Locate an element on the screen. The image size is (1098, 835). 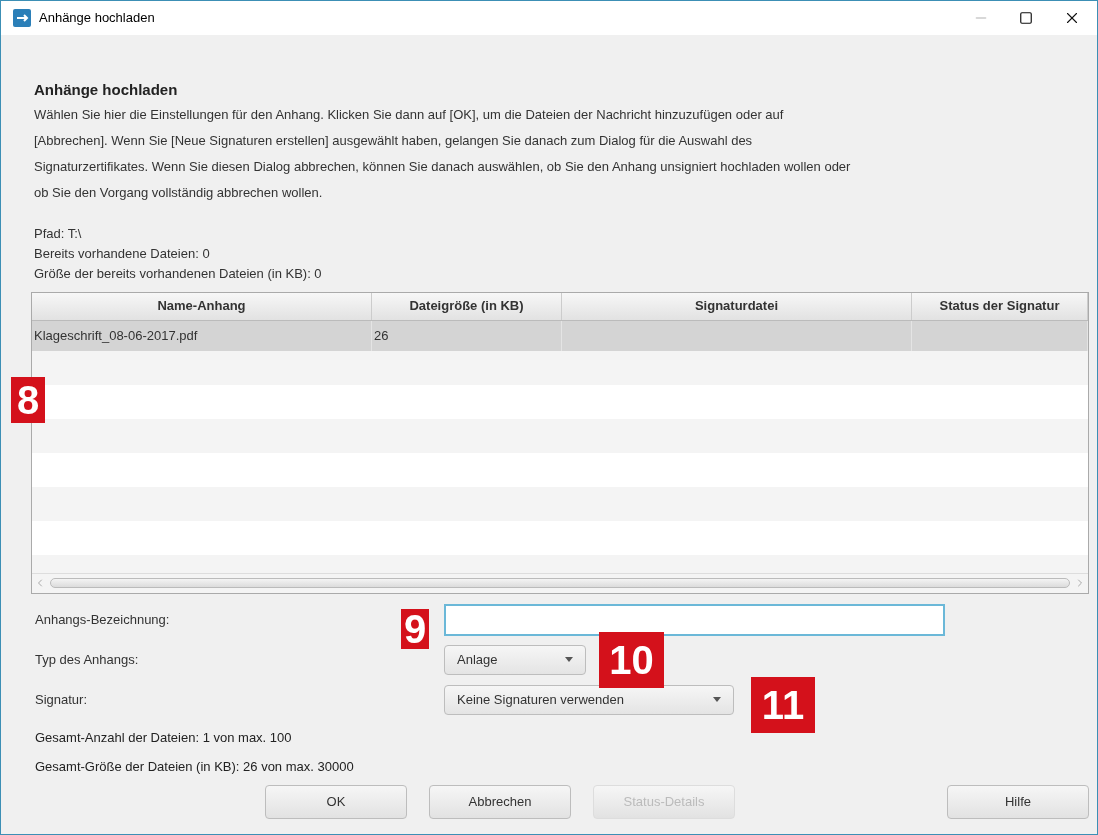
column-header: Dateigröße (in KB) is located at coordinates (467, 306).